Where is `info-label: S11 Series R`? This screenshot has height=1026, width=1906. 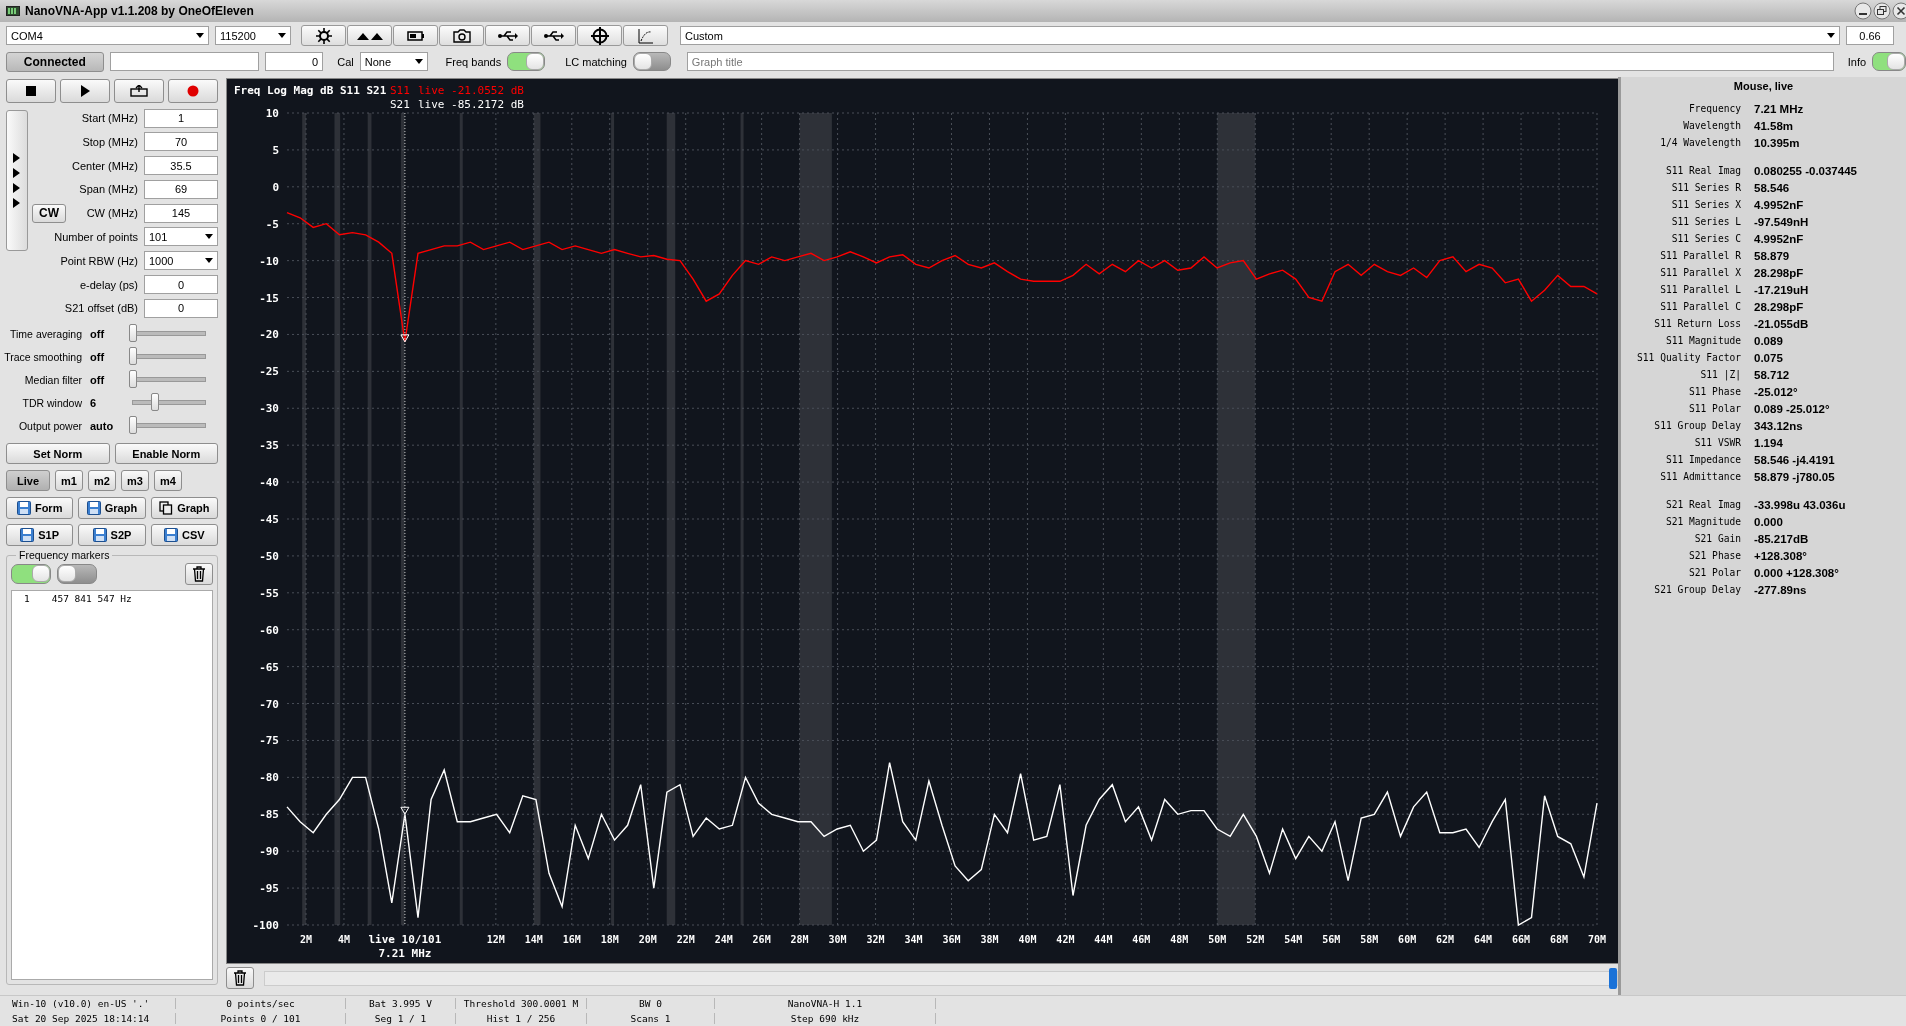
info-label: S11 Series R is located at coordinates (1705, 187).